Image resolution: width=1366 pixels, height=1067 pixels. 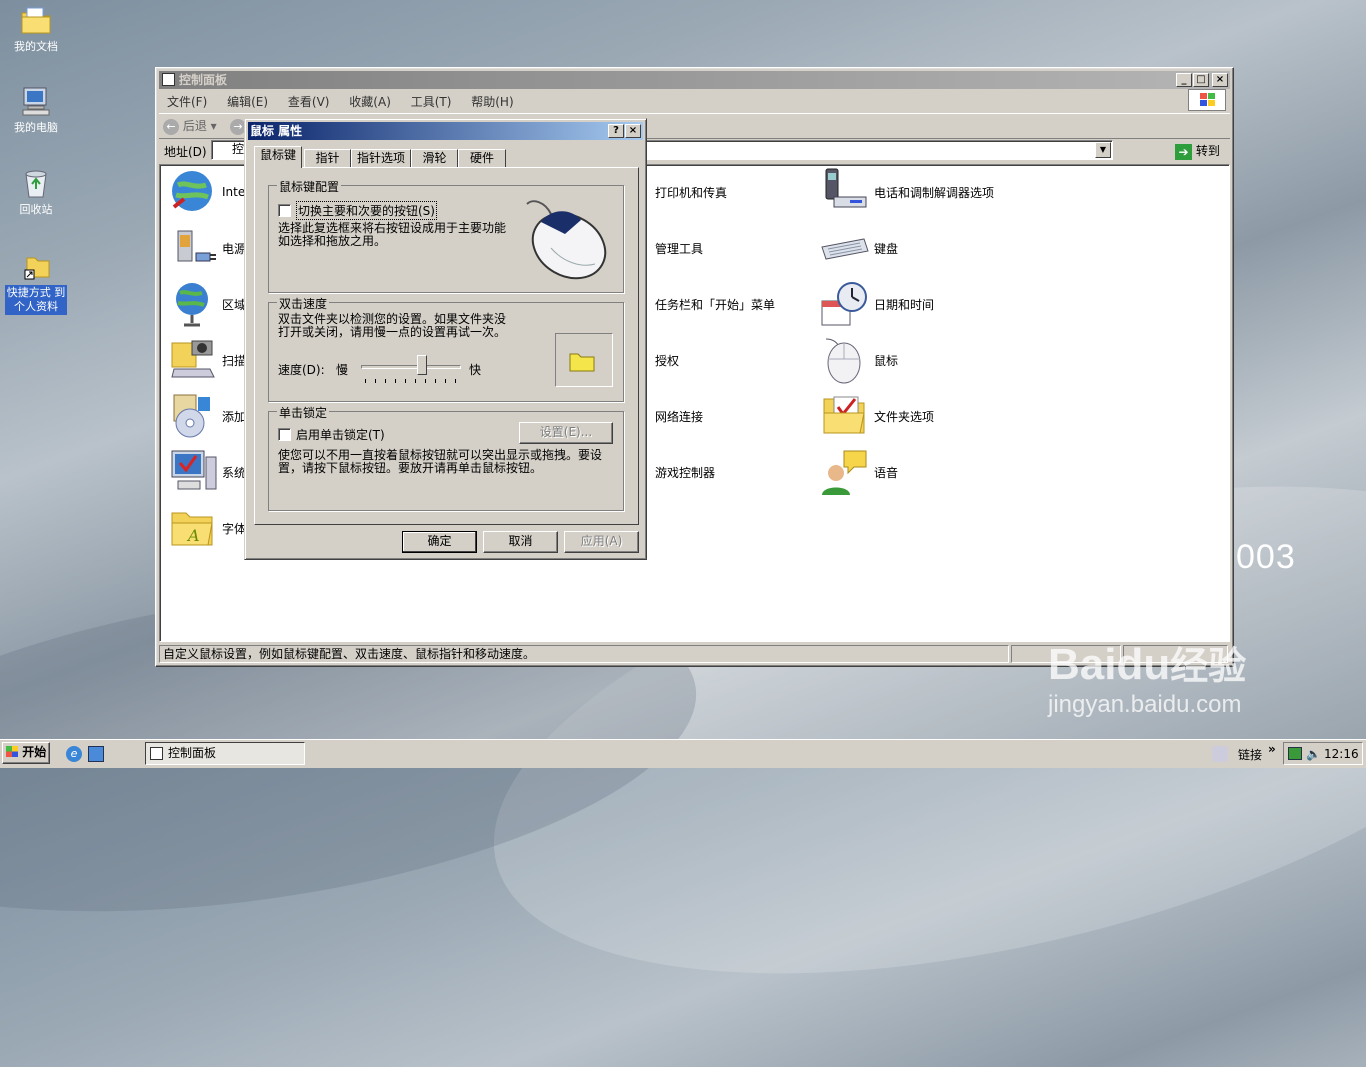 What do you see at coordinates (694, 80) in the screenshot?
I see `window-titlebar: 控制面板 _ □ ×` at bounding box center [694, 80].